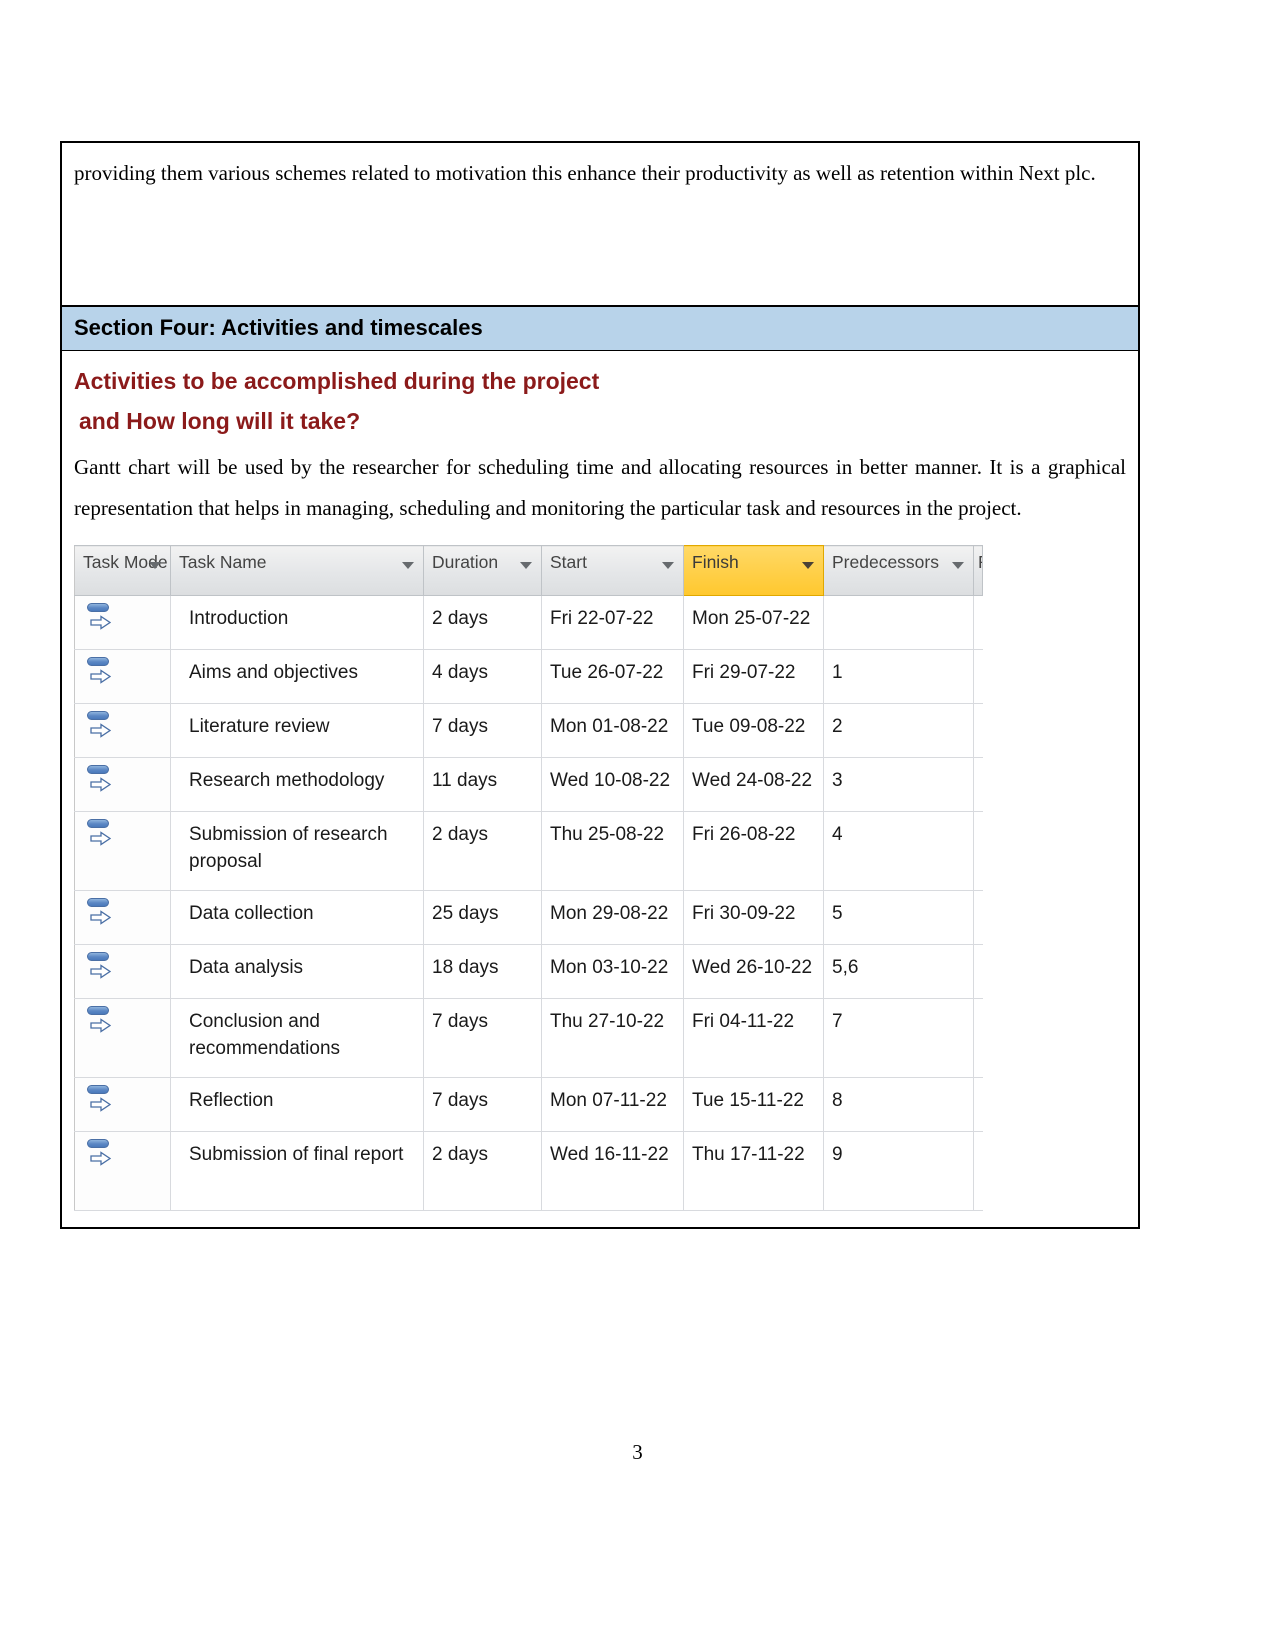  I want to click on task-finish-cell: Fri 04-11-22, so click(753, 1038).